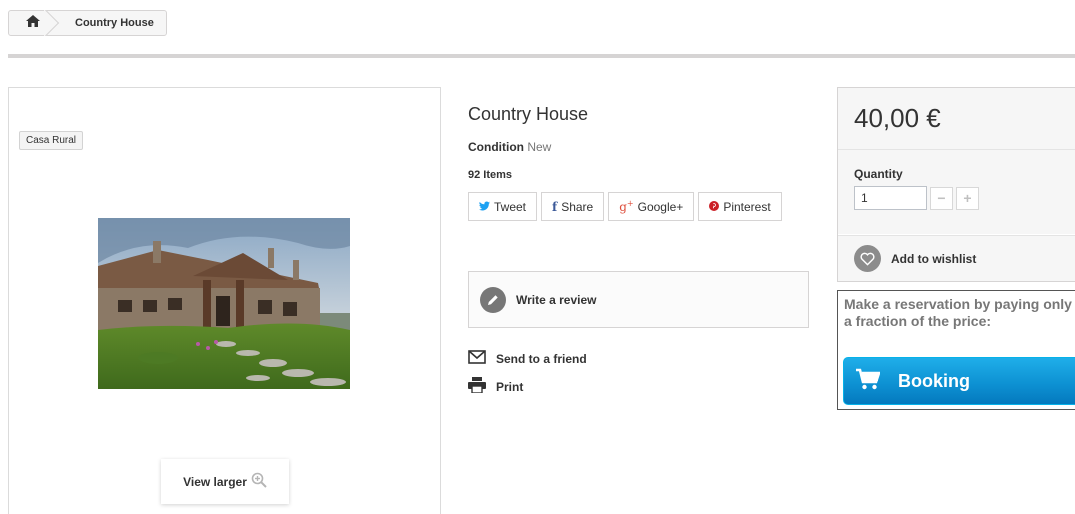 The image size is (1075, 514). I want to click on print-label: Print, so click(510, 386).